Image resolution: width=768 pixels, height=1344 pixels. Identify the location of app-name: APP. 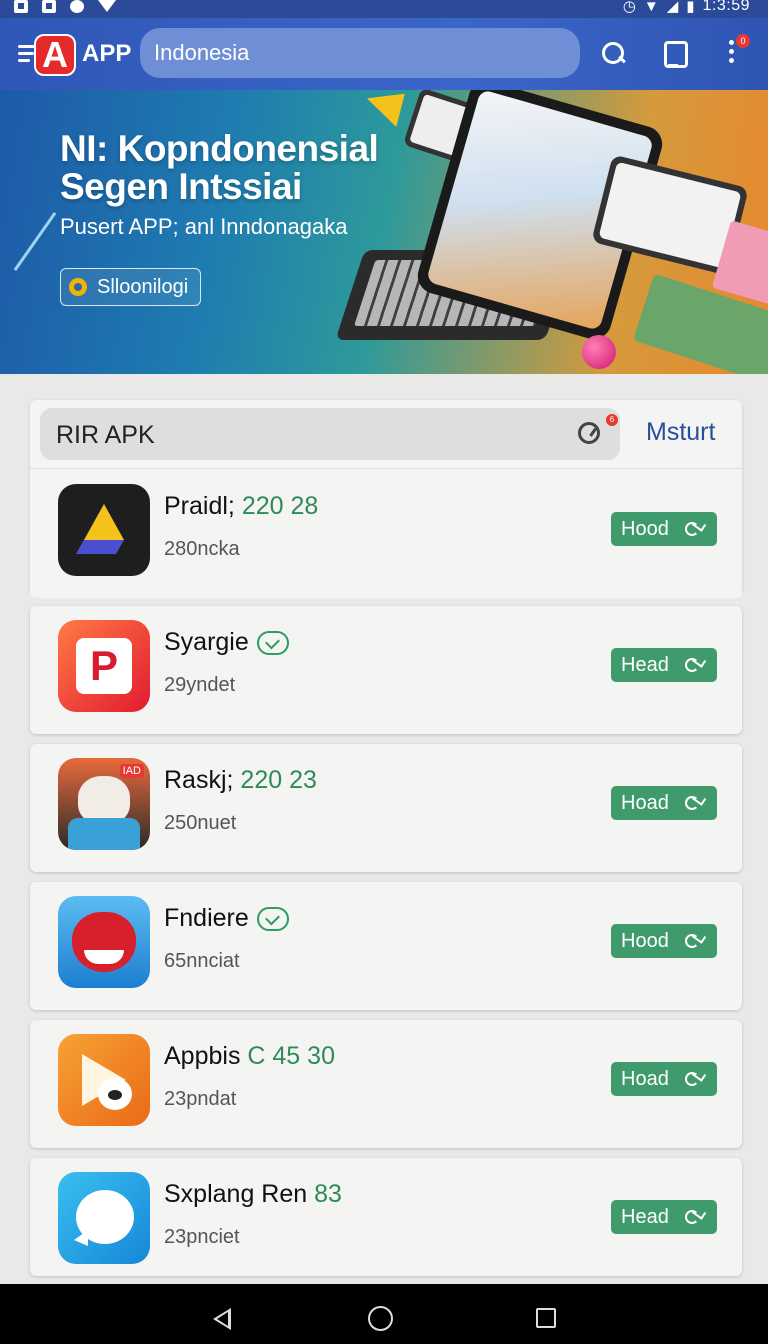
(107, 53).